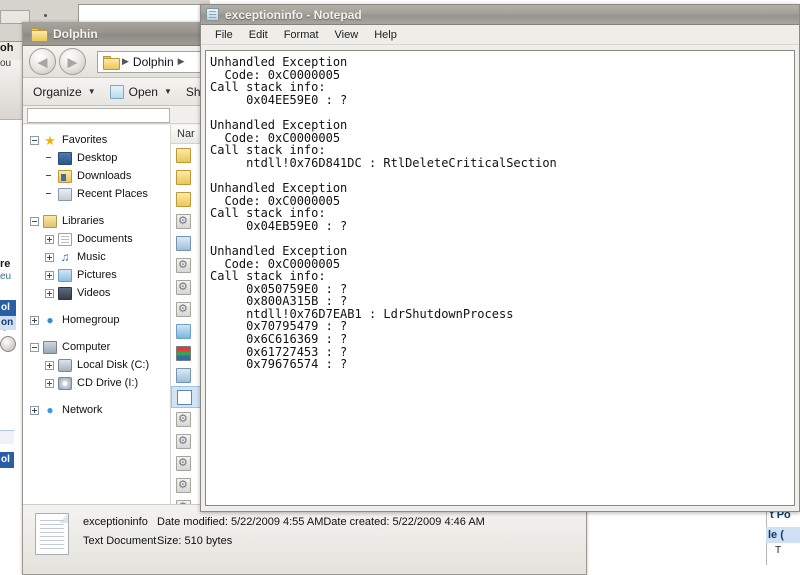 This screenshot has width=800, height=575. Describe the element at coordinates (52, 520) in the screenshot. I see `doc-lines` at that location.